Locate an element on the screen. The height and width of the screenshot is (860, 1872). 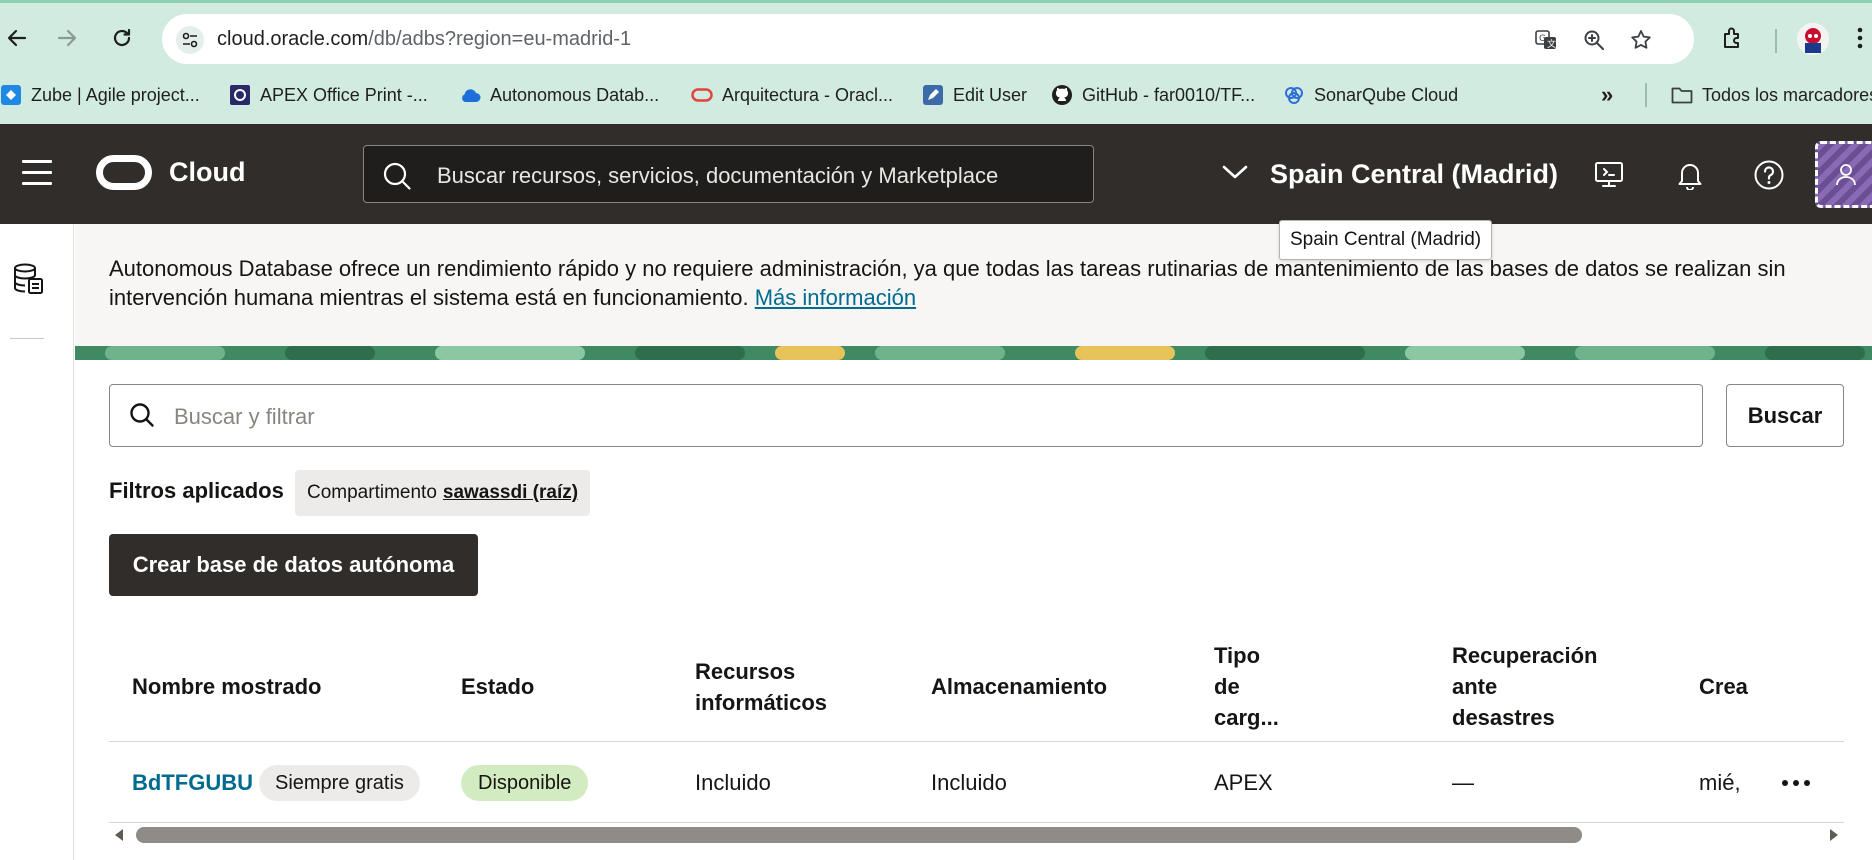
help-icon is located at coordinates (1769, 175).